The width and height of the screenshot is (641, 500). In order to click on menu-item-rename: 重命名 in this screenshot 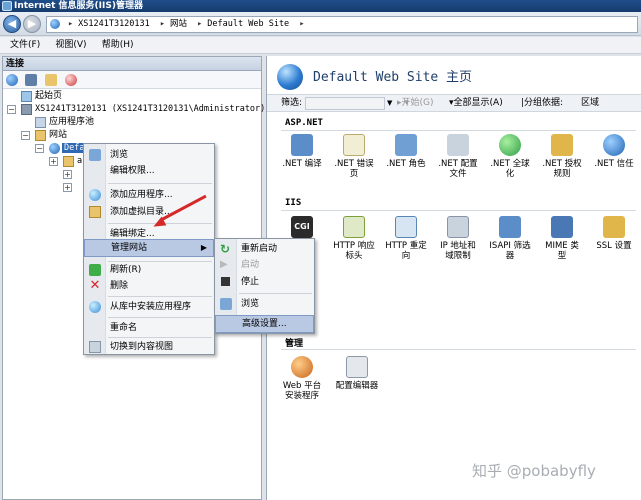, I will do `click(149, 328)`.